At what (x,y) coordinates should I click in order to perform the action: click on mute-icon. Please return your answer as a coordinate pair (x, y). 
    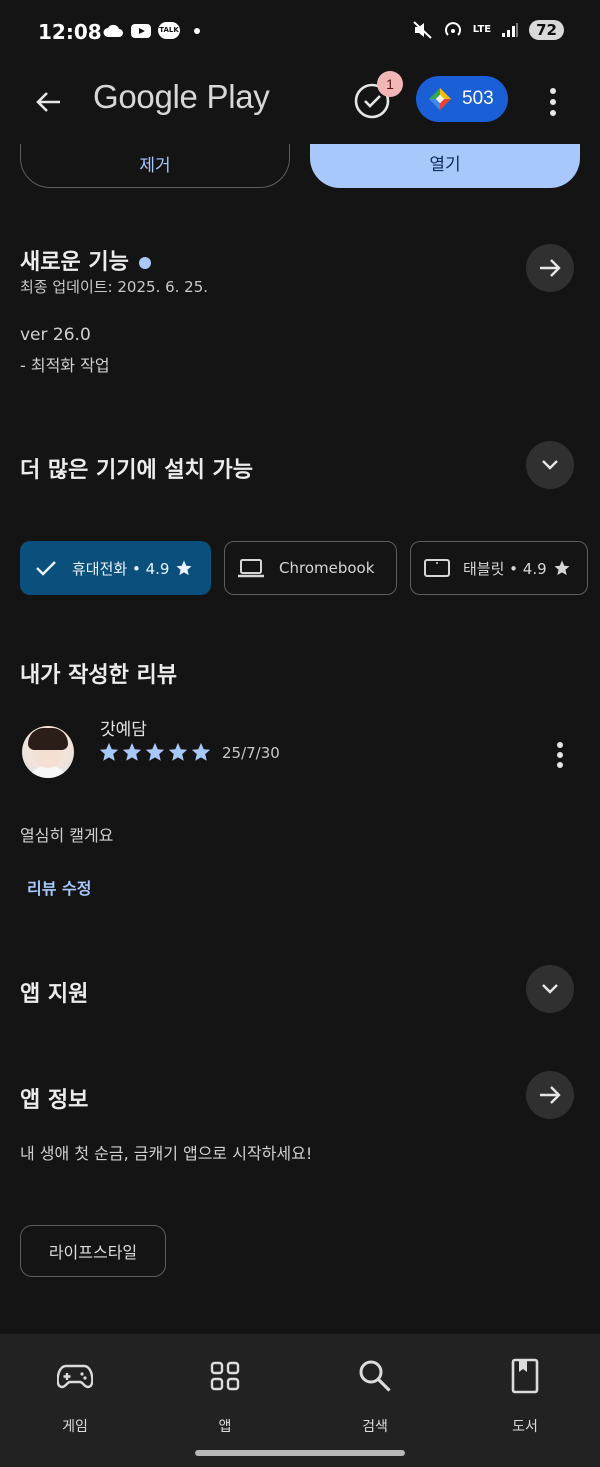
    Looking at the image, I should click on (422, 30).